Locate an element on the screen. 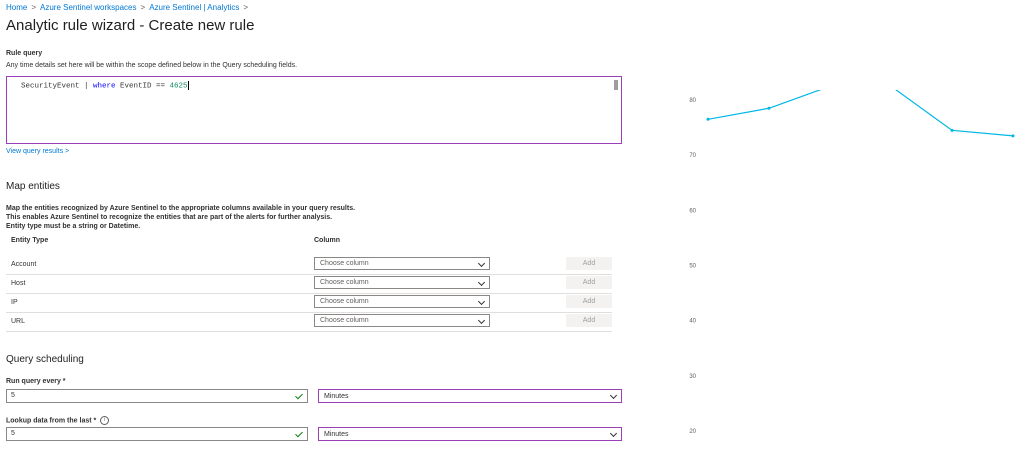 Image resolution: width=1024 pixels, height=464 pixels. entity-type-label: Account is located at coordinates (24, 264).